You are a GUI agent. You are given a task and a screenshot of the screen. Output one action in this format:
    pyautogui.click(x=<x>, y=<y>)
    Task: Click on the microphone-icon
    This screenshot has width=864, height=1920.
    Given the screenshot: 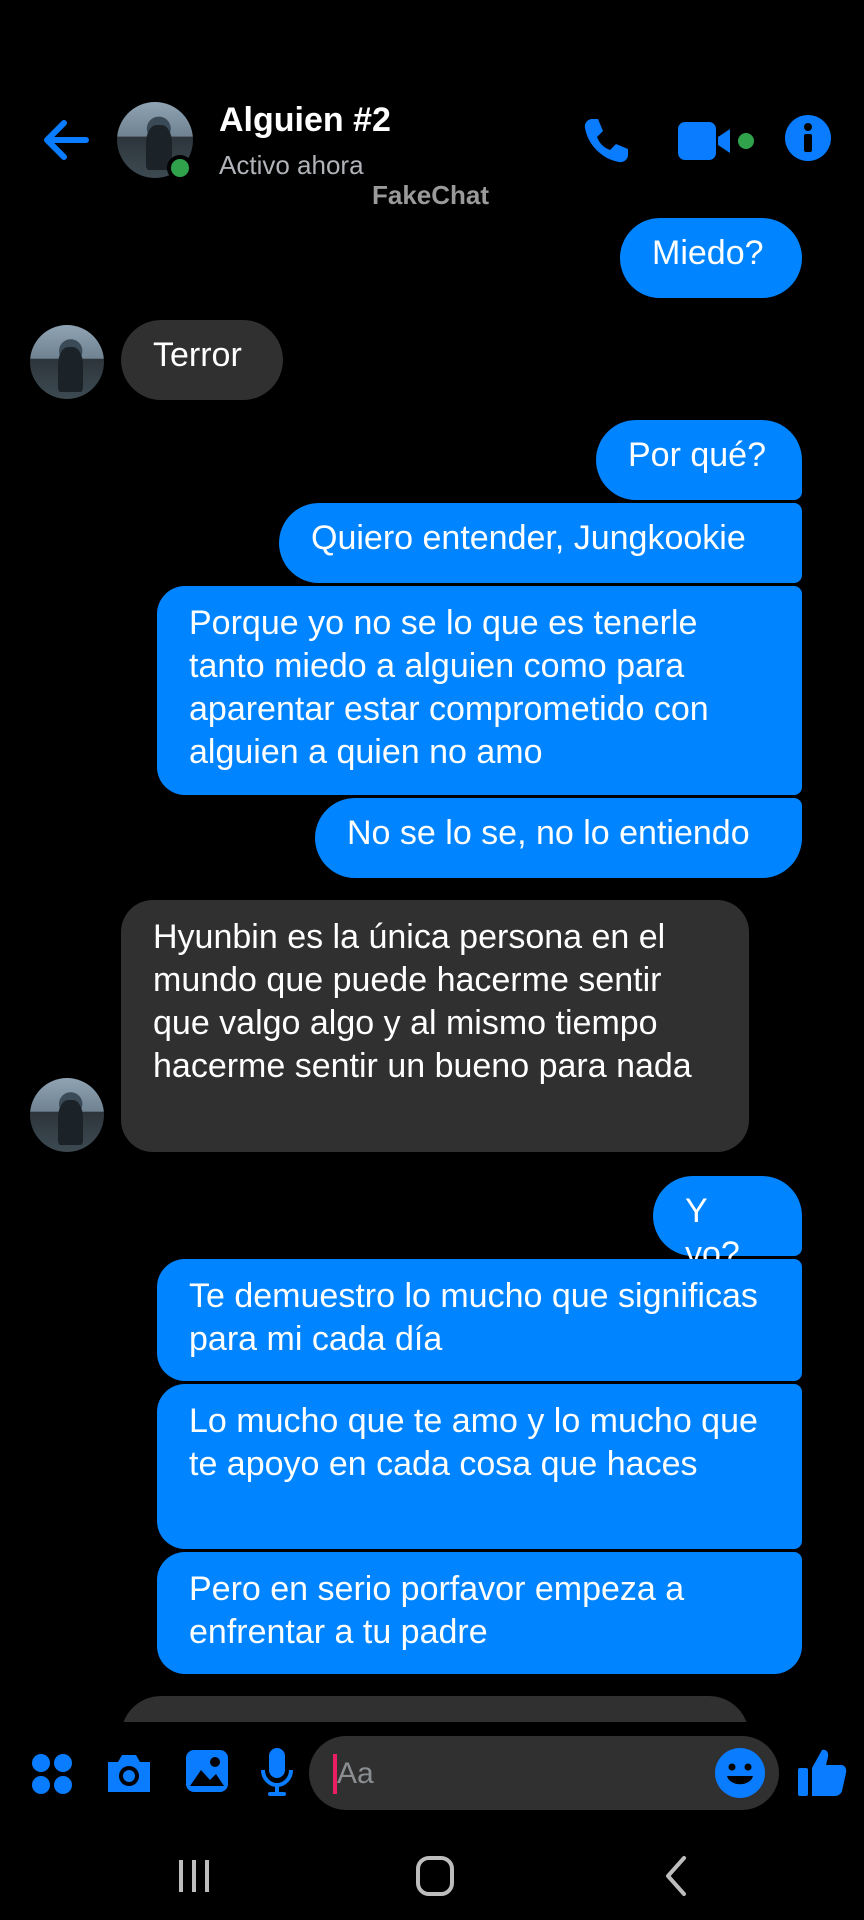 What is the action you would take?
    pyautogui.click(x=277, y=1772)
    